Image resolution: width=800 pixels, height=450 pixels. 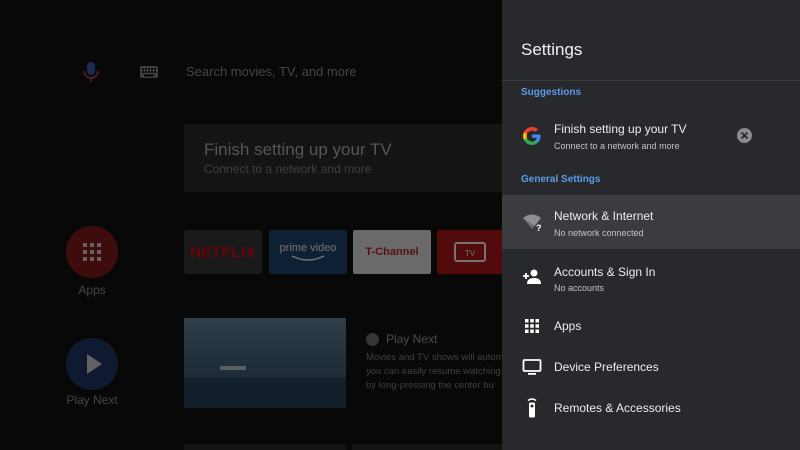 I want to click on settings-item-device-preferences: Device Preferences, so click(x=651, y=367).